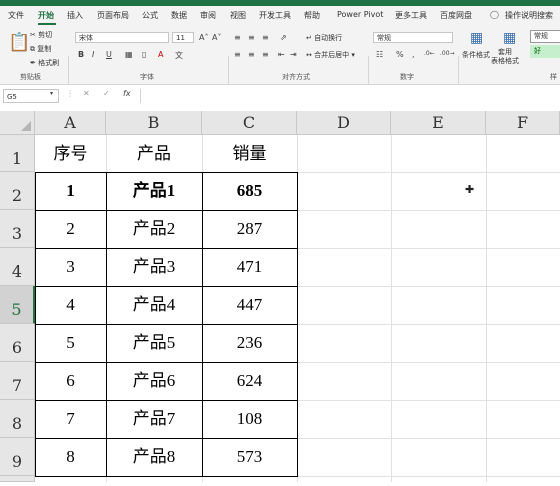 The height and width of the screenshot is (486, 560). I want to click on tab-baidu-netdisk: 百度网盘, so click(456, 15).